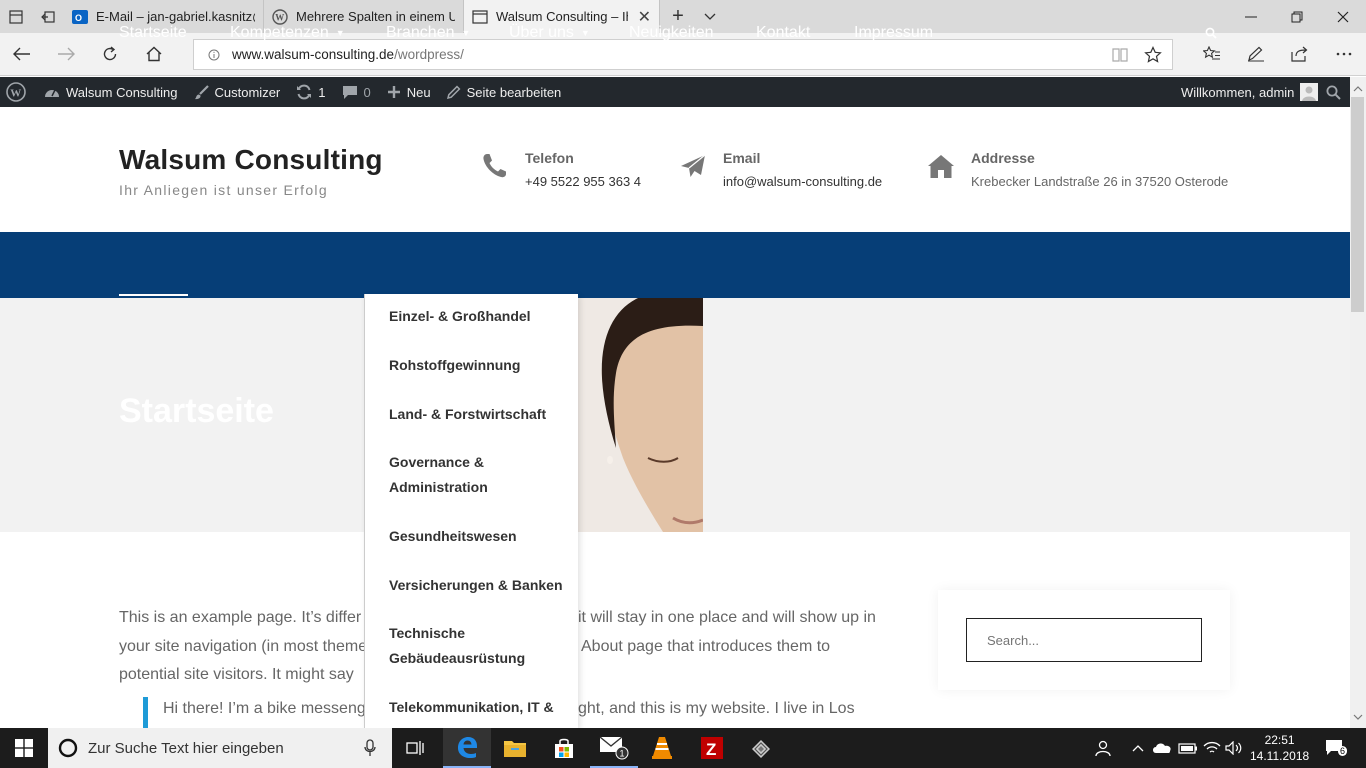  Describe the element at coordinates (761, 748) in the screenshot. I see `server-app-icon` at that location.